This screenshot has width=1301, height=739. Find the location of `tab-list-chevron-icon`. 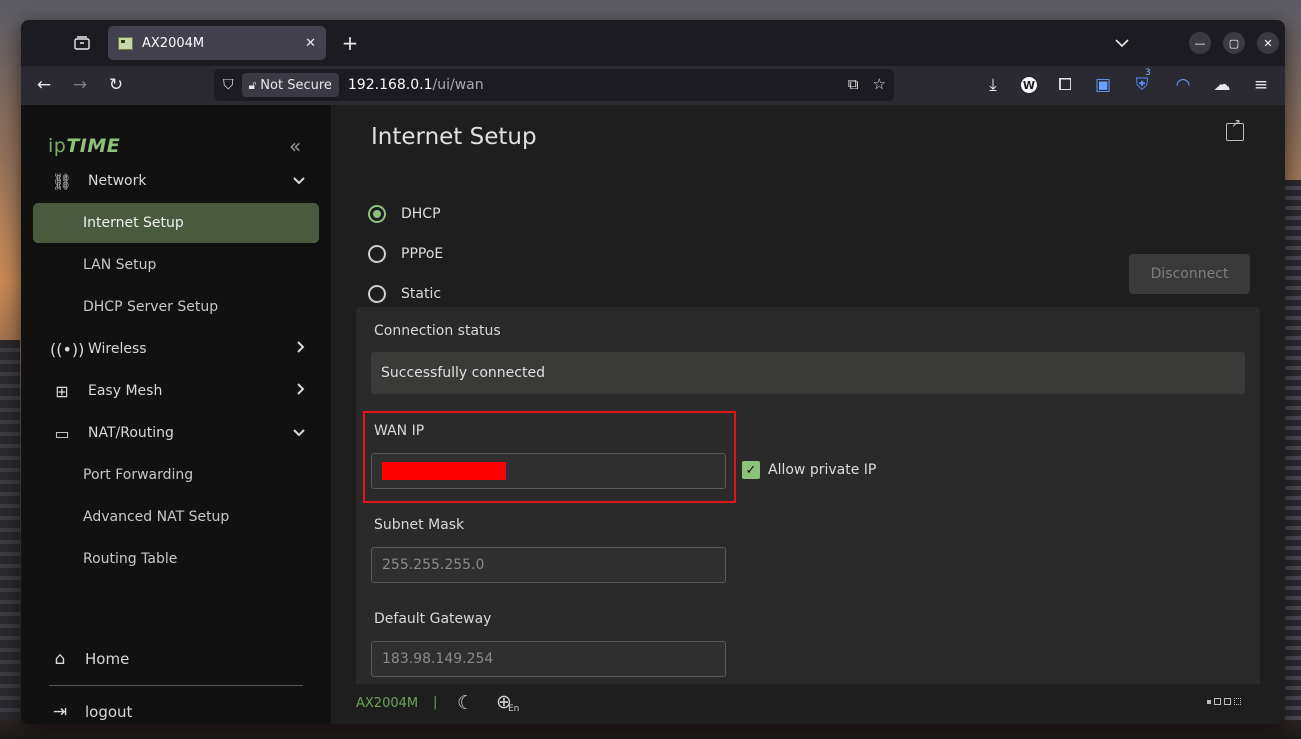

tab-list-chevron-icon is located at coordinates (1122, 43).